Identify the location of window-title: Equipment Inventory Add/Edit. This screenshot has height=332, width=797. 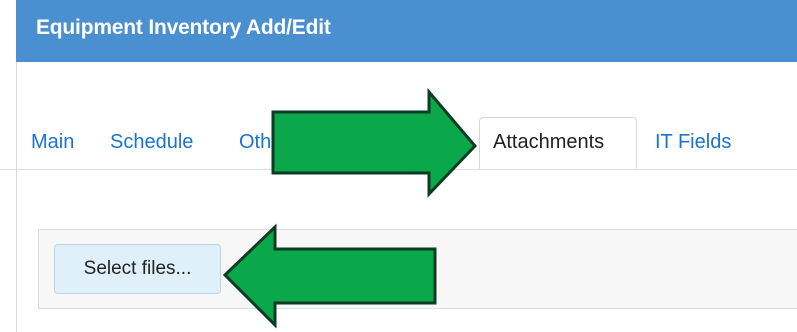
(183, 27).